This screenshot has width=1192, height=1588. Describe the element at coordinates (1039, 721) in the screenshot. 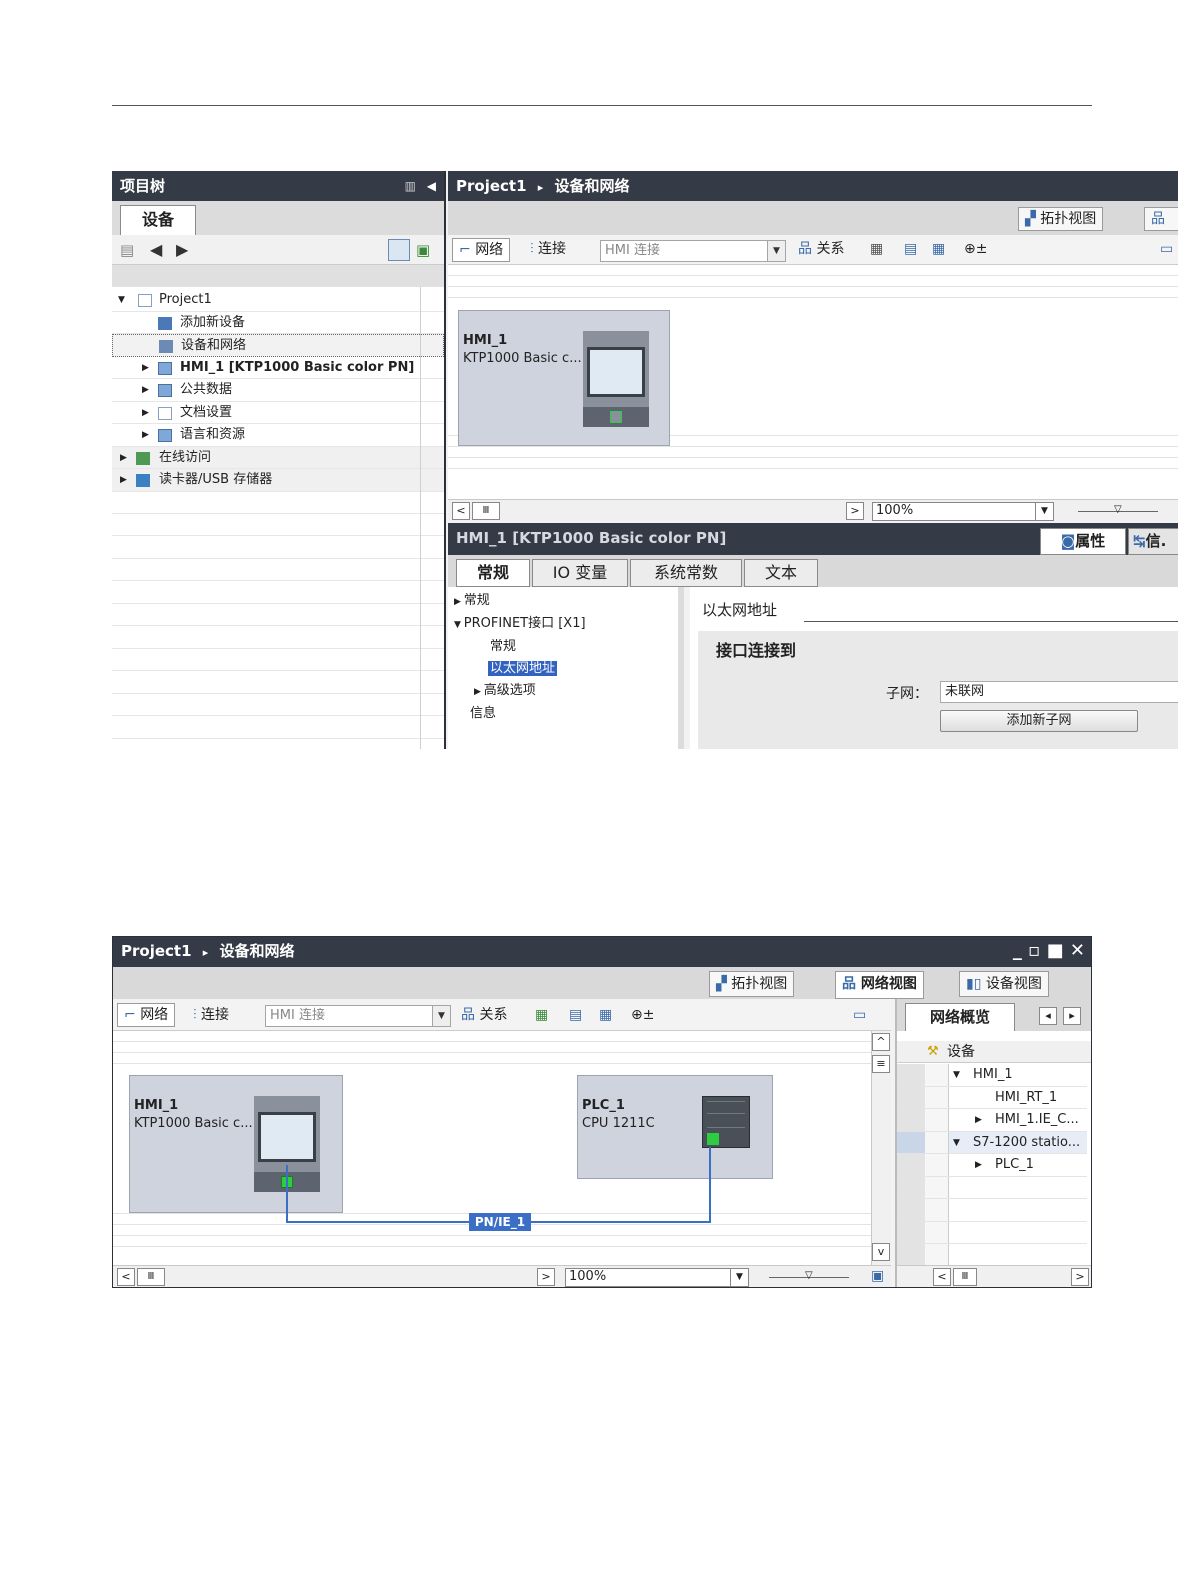

I see `add-subnet-button: 添加新子网` at that location.